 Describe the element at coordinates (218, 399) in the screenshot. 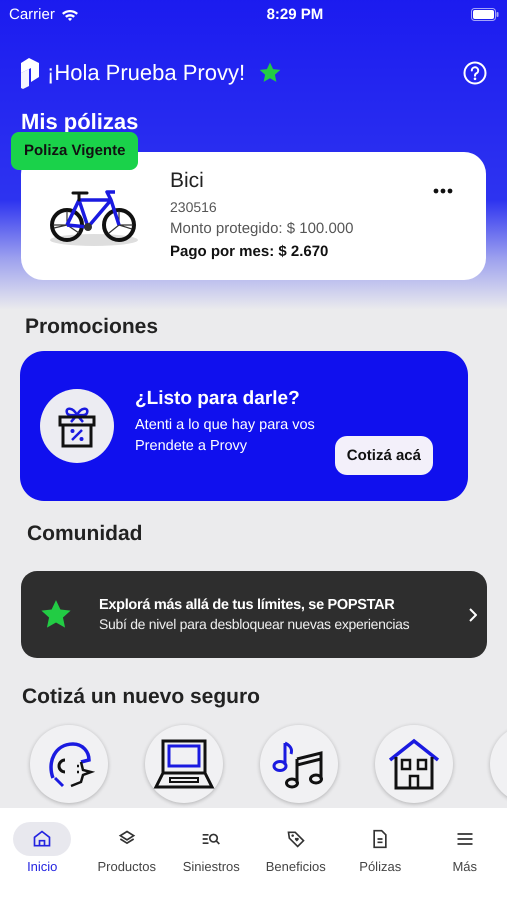

I see `promo-title: ¿Listo para darle?` at that location.